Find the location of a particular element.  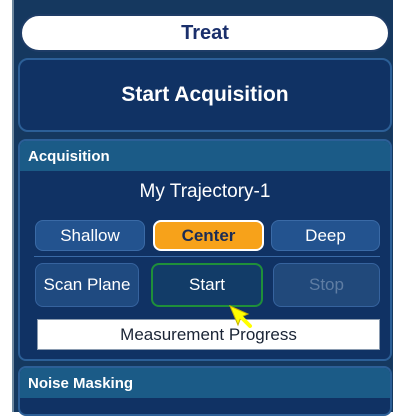

tab-treat: Treat is located at coordinates (205, 33).